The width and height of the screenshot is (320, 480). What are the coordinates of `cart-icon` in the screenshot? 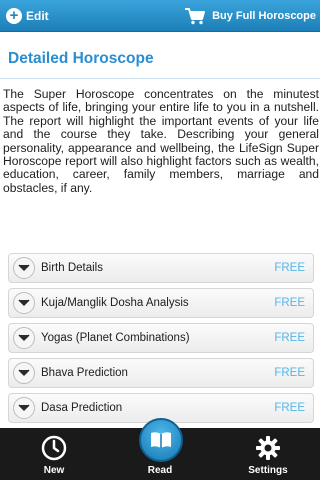 It's located at (195, 16).